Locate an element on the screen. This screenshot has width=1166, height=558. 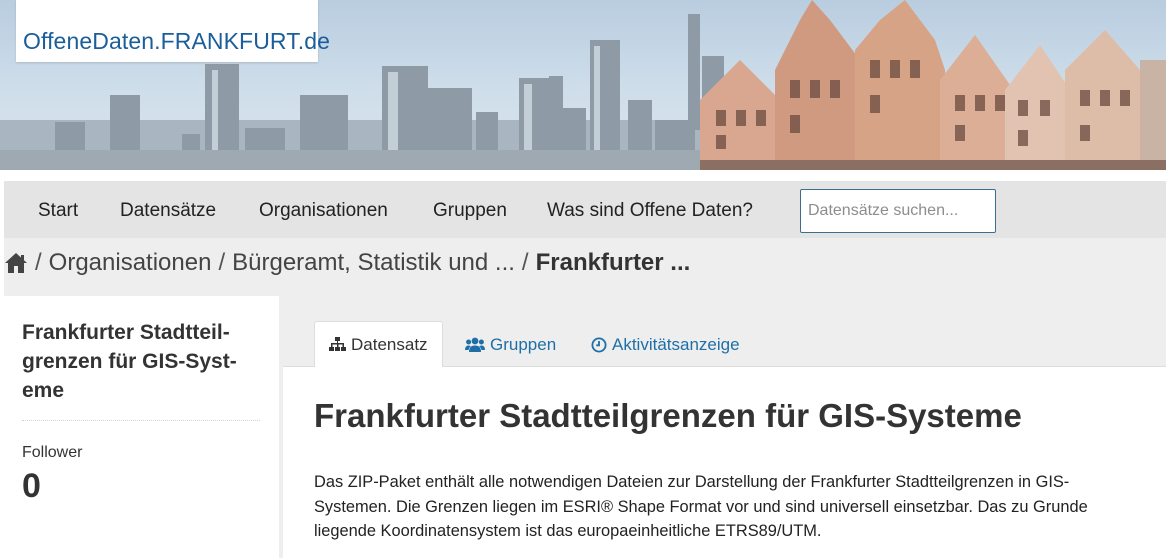
tab-label: Aktivitätsanzeige is located at coordinates (676, 344).